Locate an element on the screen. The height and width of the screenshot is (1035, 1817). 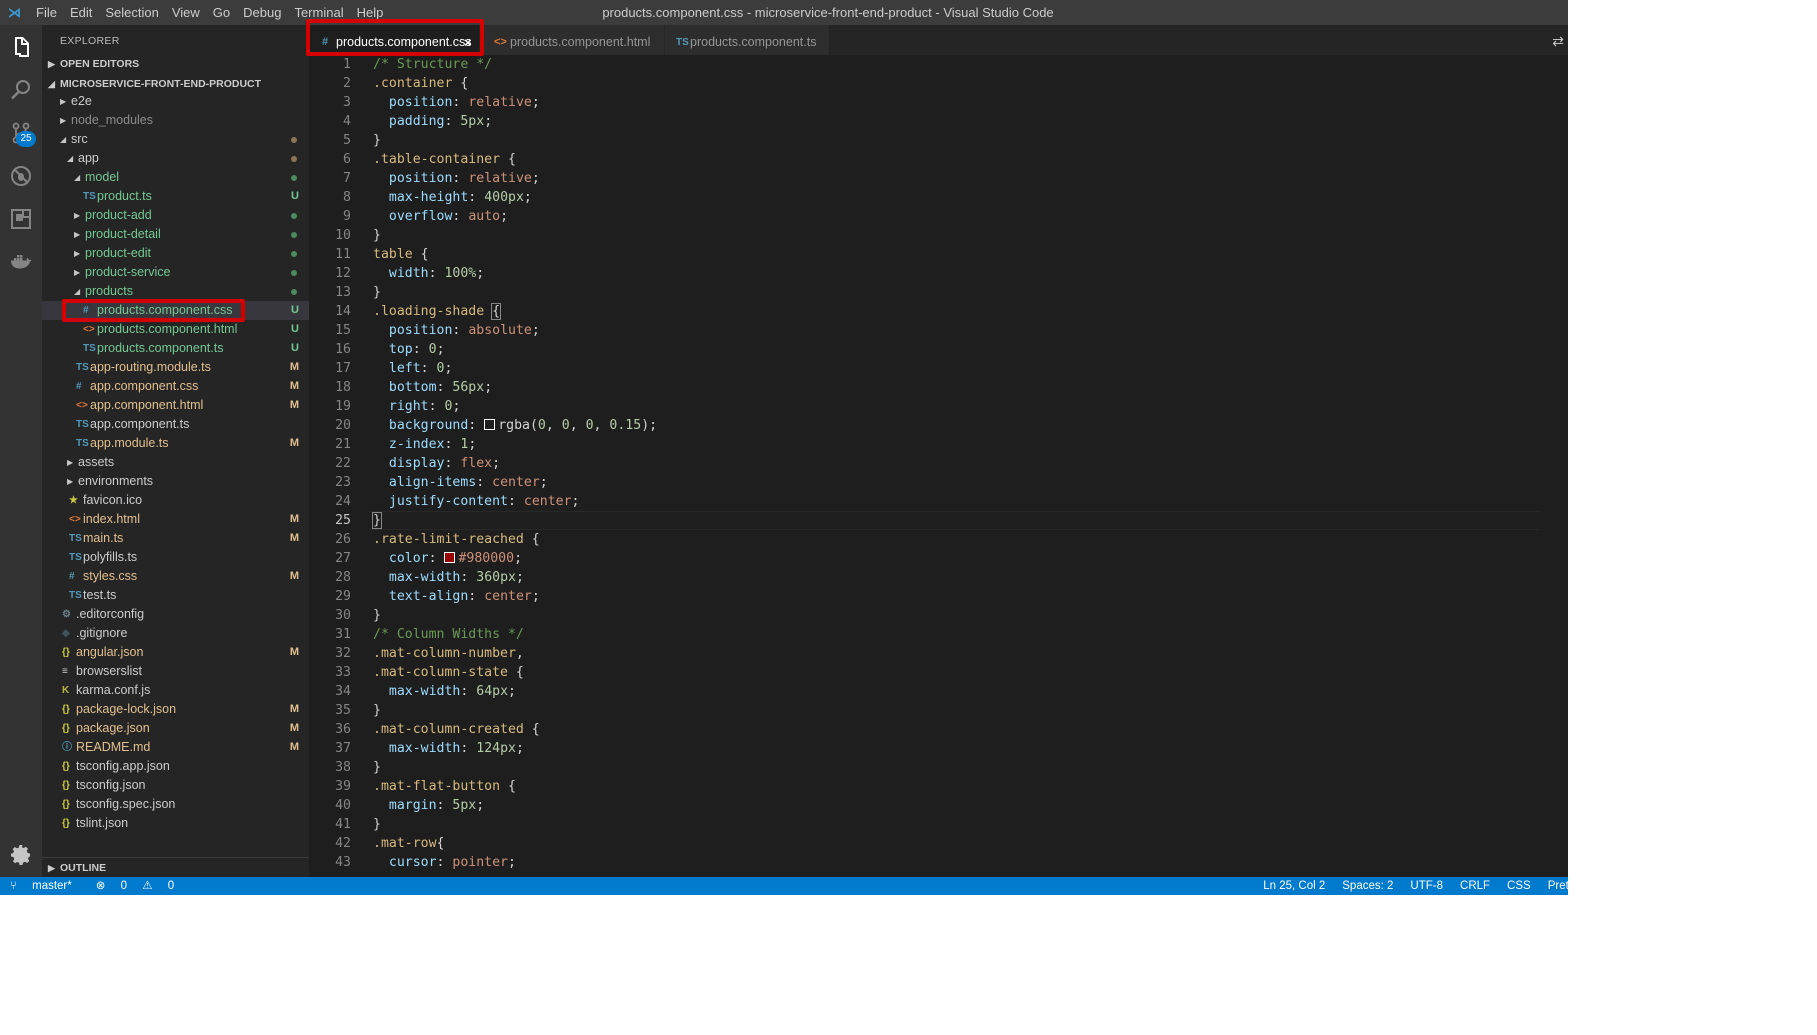
tree-folder: ▶ environments is located at coordinates (175, 481).